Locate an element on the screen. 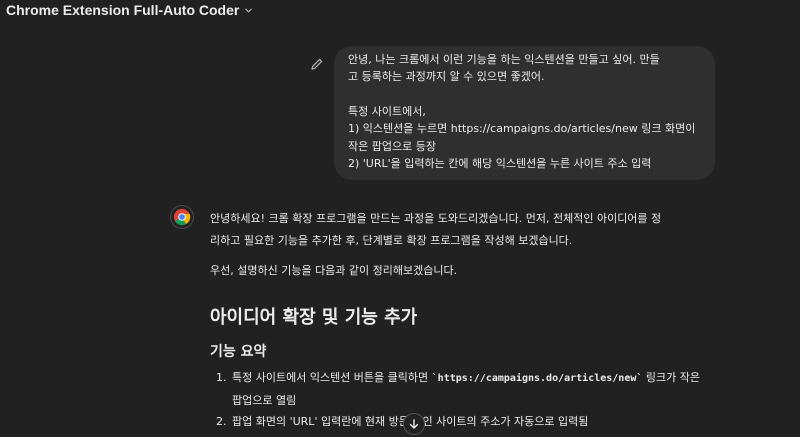 Image resolution: width=800 pixels, height=437 pixels. list-text: 특정 사이트에서 익스텐션 버튼을 클릭하면 is located at coordinates (332, 377).